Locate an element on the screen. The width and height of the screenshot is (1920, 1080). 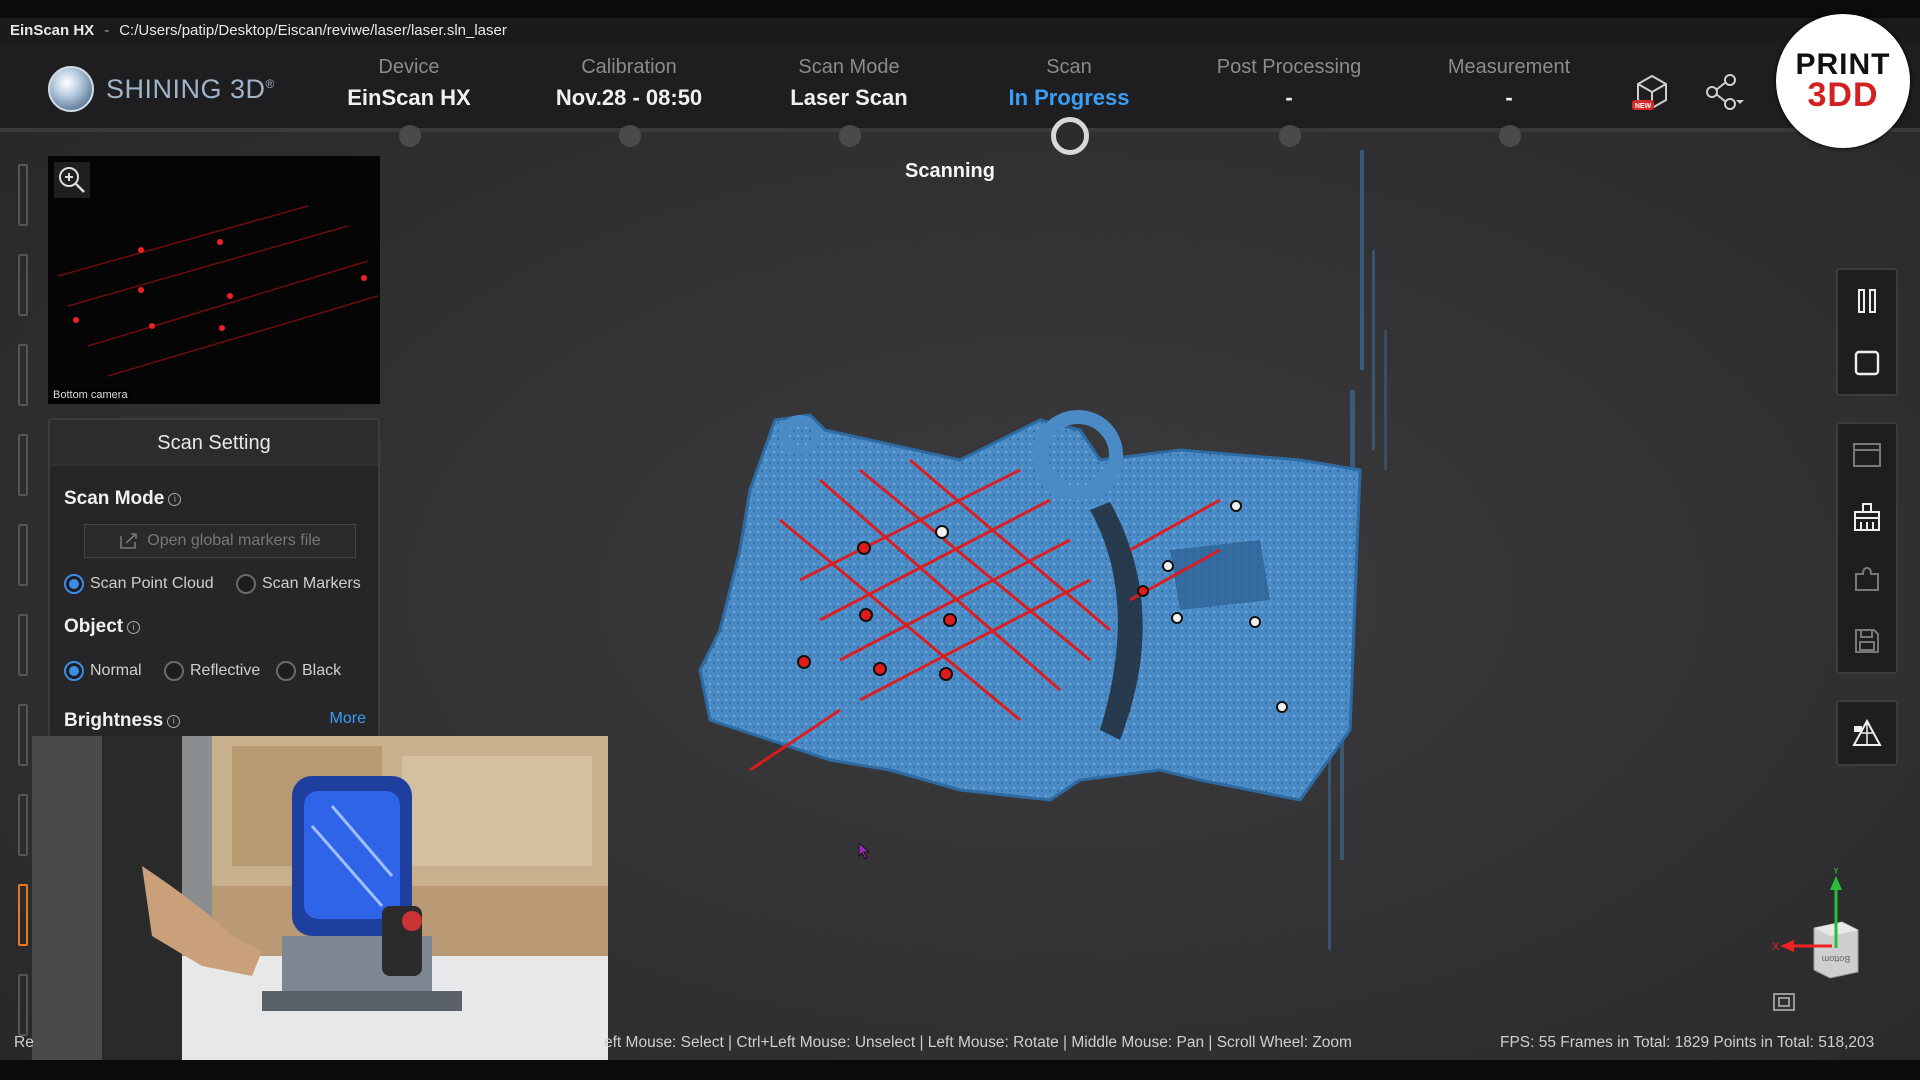
camera-preview: Bottom camera is located at coordinates (214, 280).